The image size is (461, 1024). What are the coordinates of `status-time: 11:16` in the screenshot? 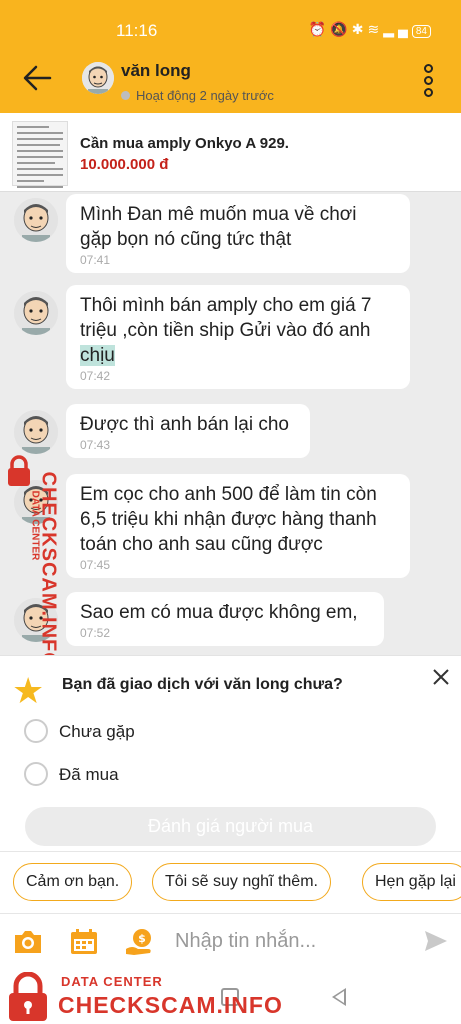 It's located at (137, 30).